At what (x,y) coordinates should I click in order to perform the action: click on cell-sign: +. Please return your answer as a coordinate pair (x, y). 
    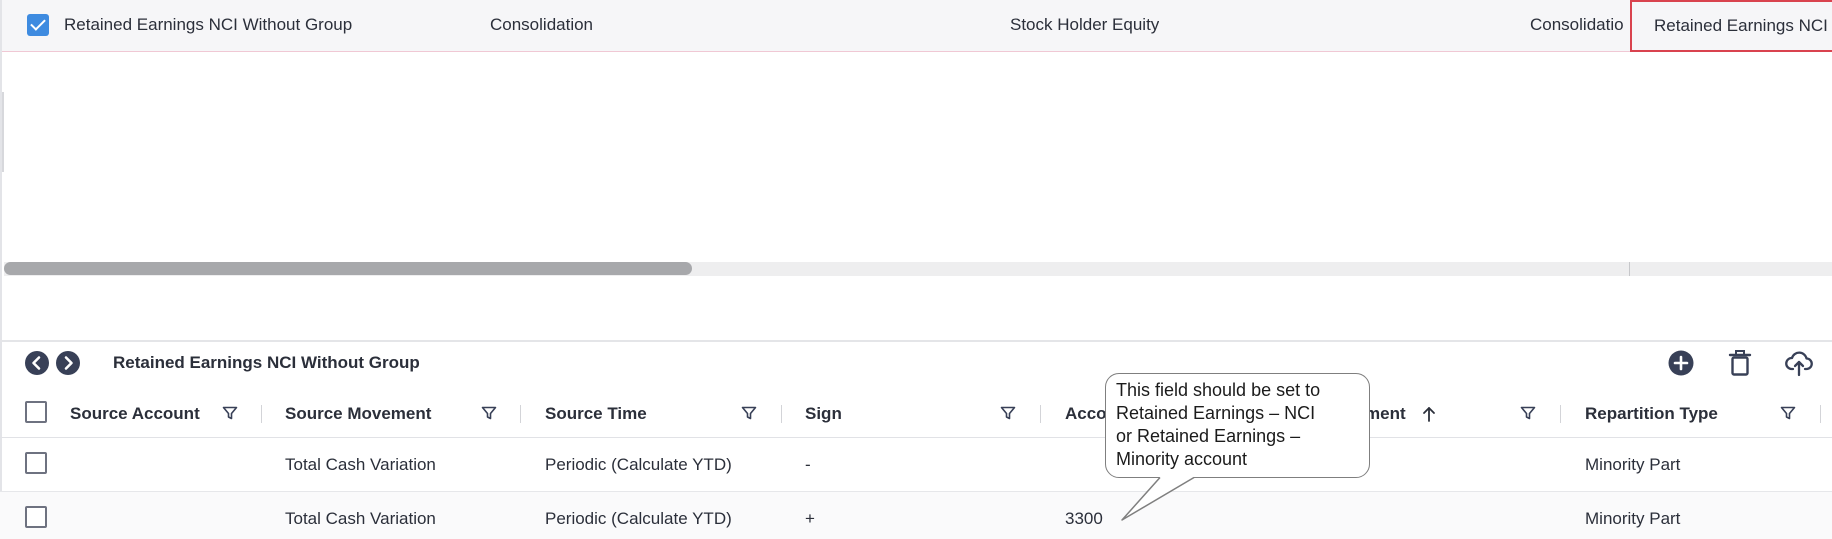
    Looking at the image, I should click on (810, 518).